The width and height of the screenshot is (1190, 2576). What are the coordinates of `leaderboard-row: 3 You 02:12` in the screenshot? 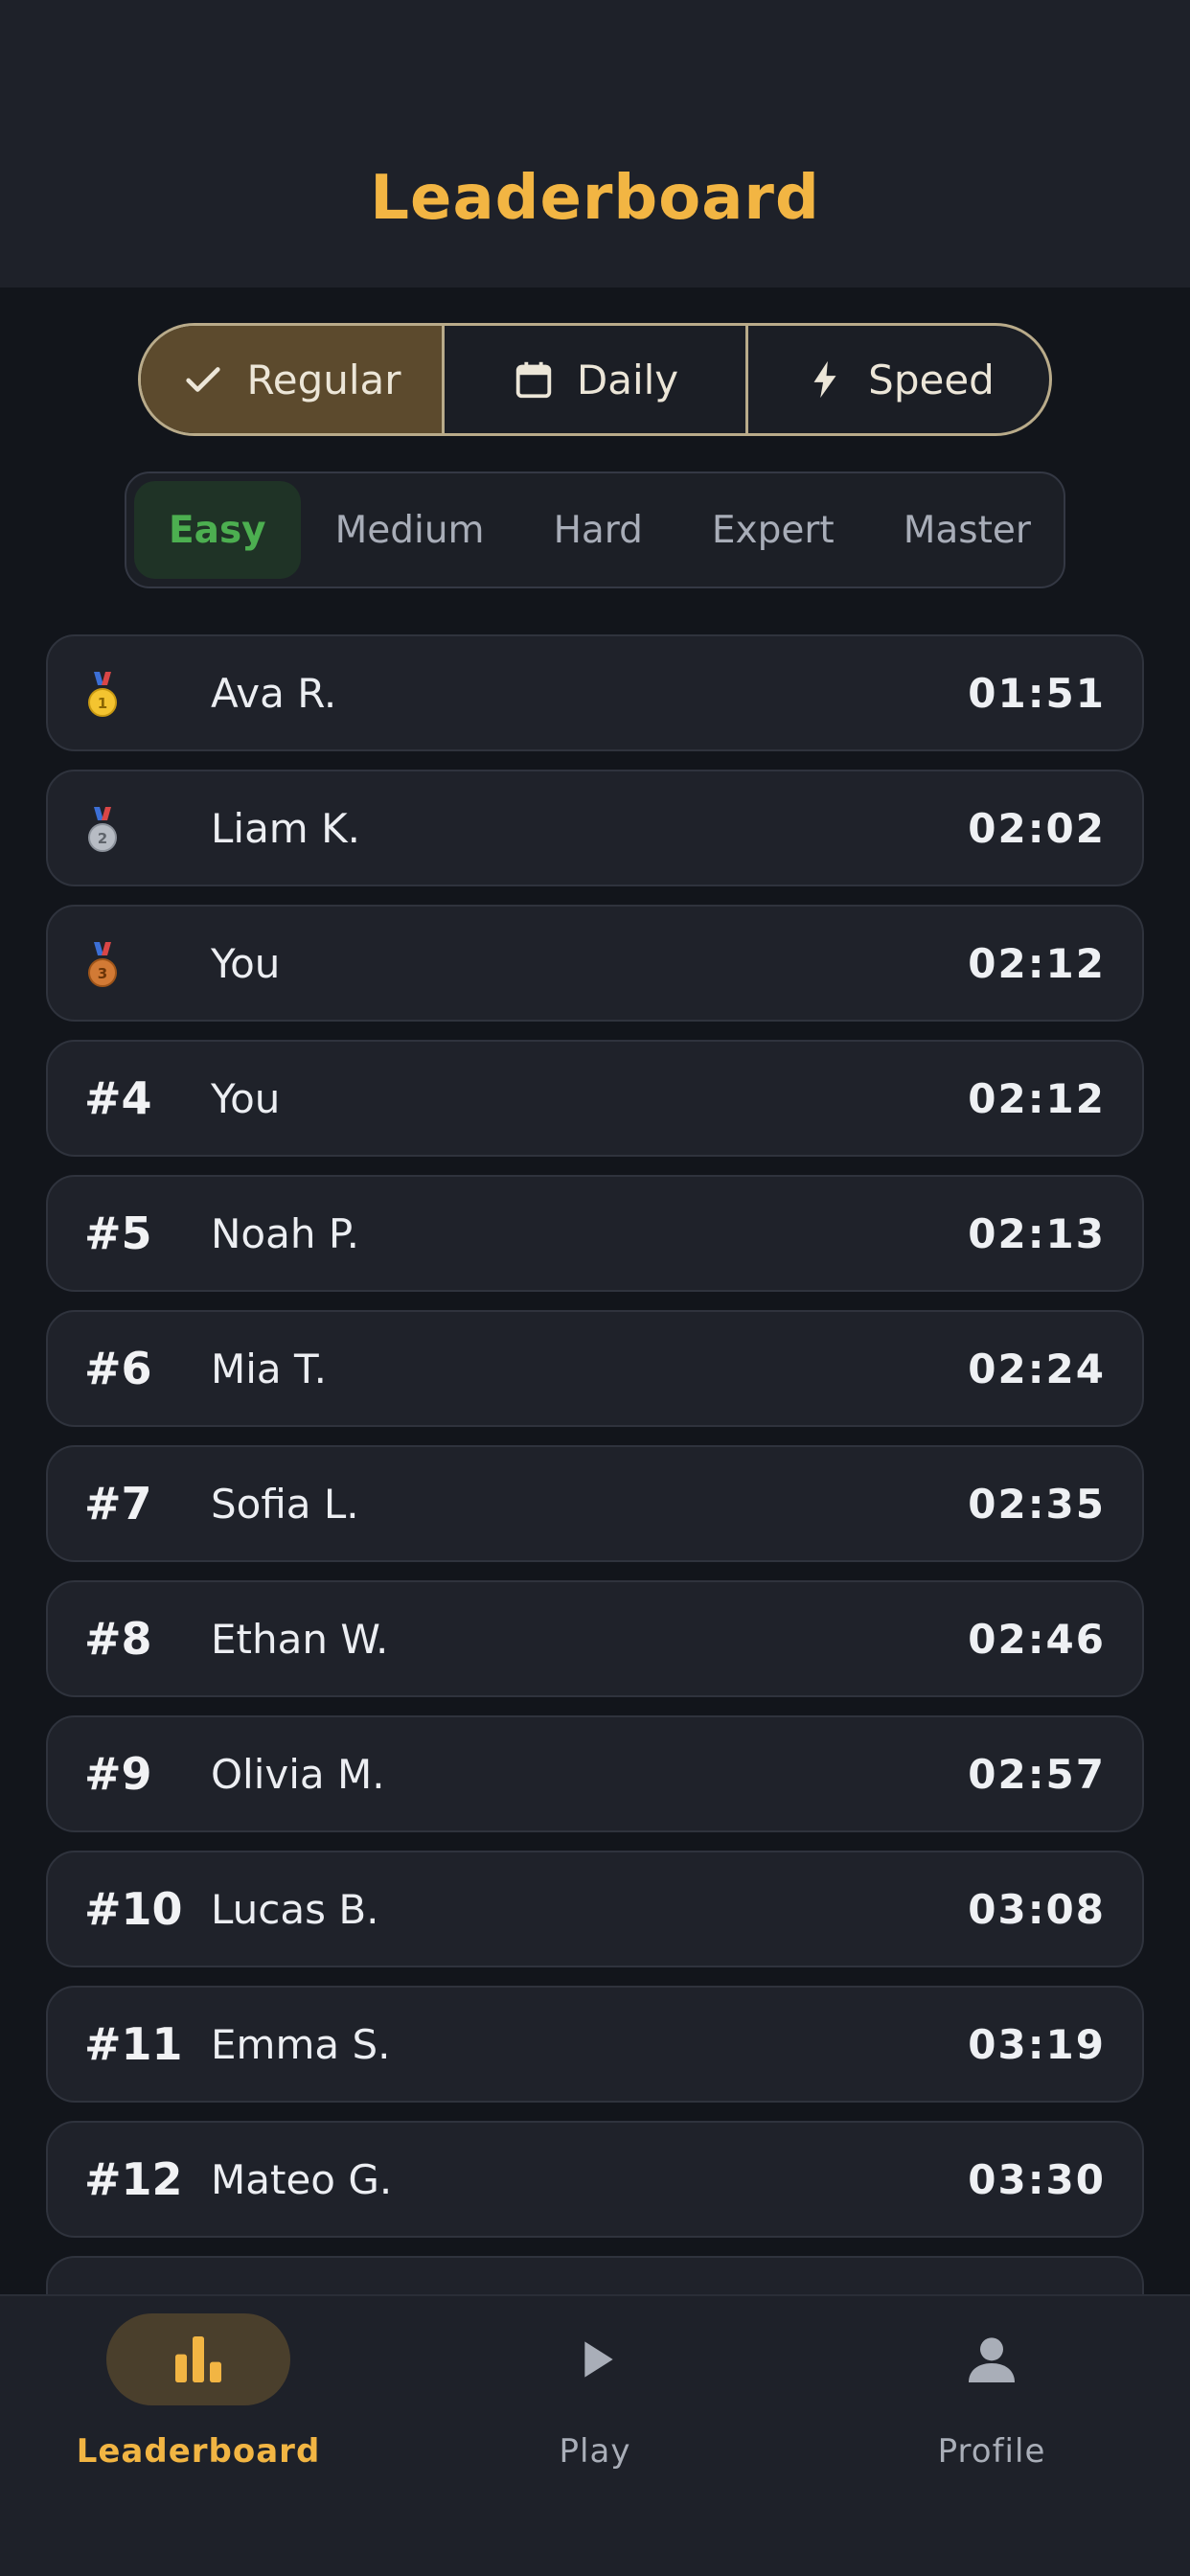 It's located at (595, 963).